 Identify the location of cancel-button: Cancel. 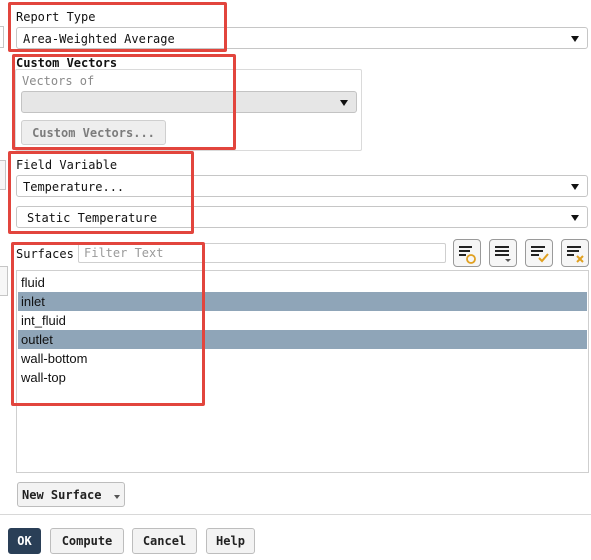
(164, 541).